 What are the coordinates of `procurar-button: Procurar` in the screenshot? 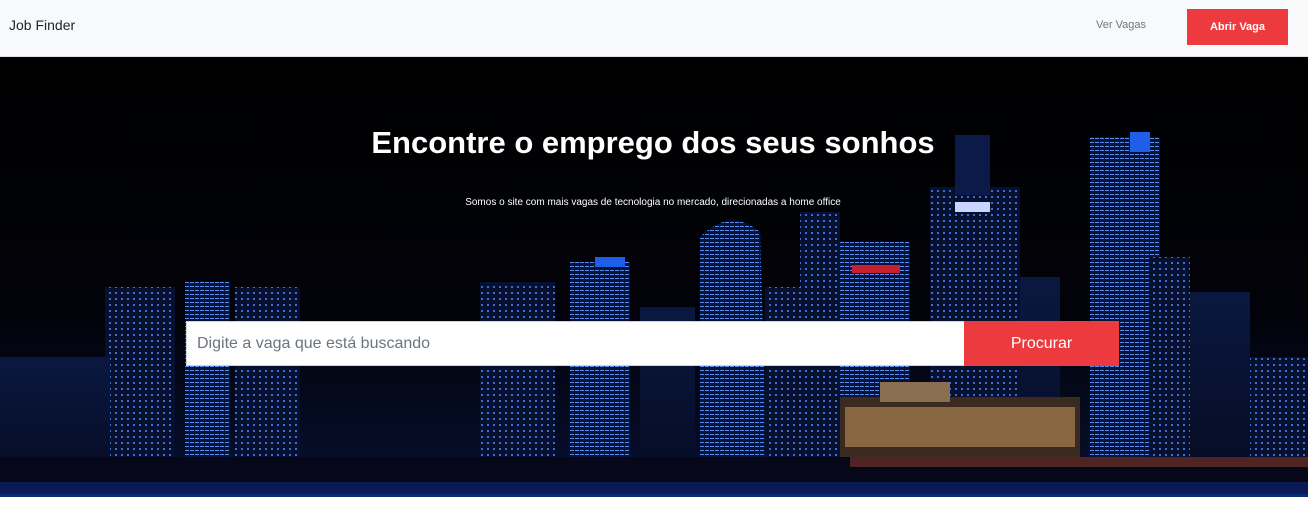 It's located at (1041, 343).